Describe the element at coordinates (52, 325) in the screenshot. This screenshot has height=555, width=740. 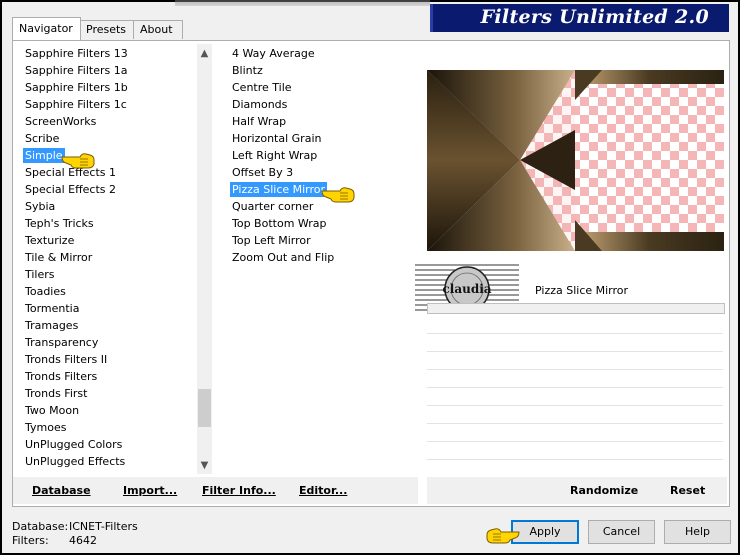
I see `category-item-label: Tramages` at that location.